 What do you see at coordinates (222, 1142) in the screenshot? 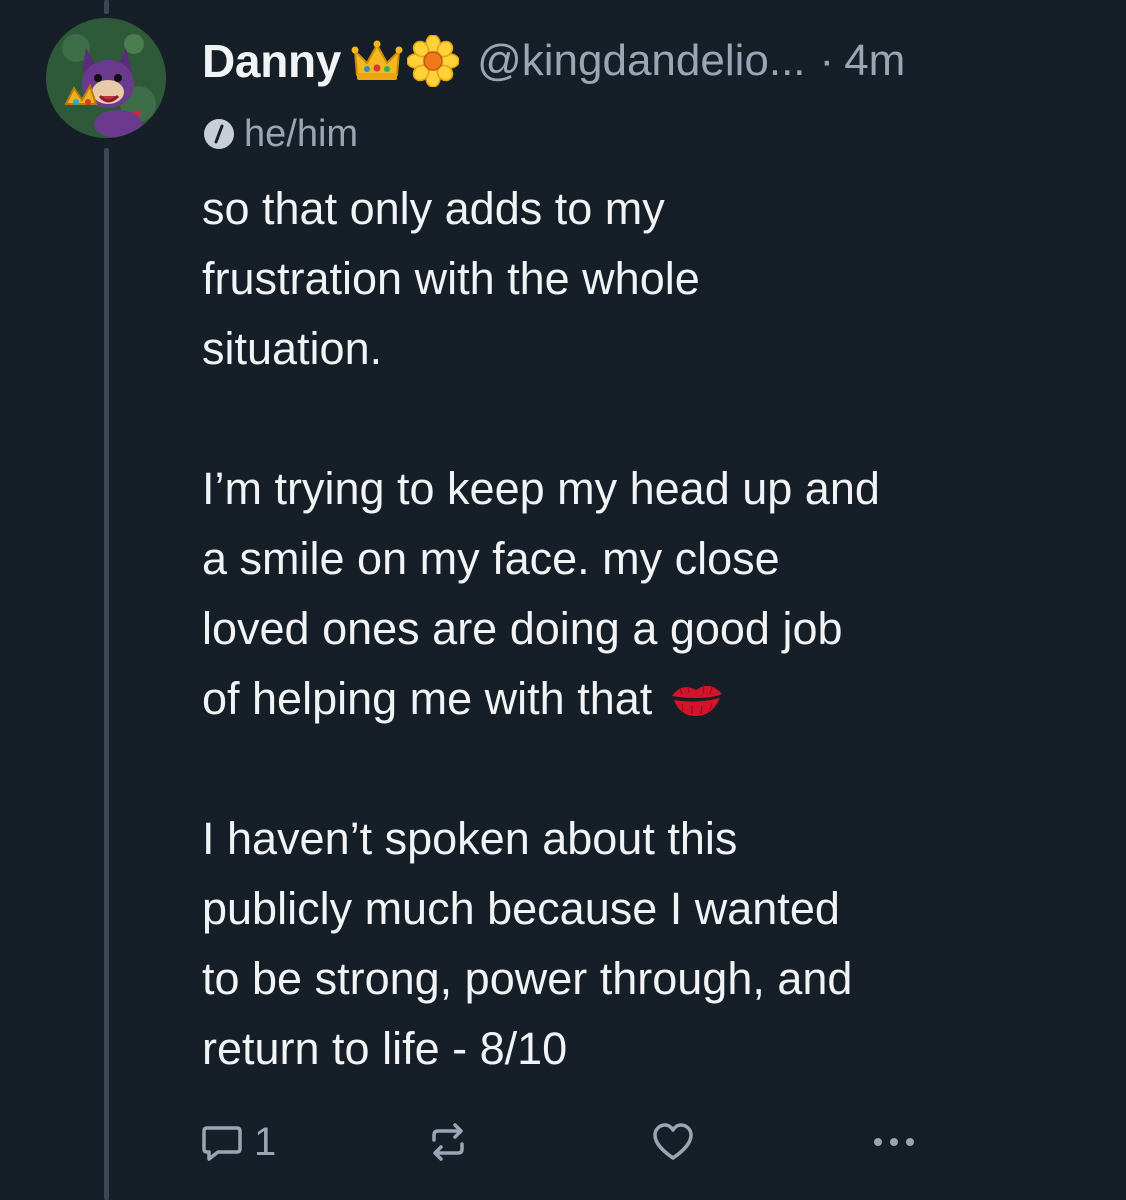
I see `reply-icon` at bounding box center [222, 1142].